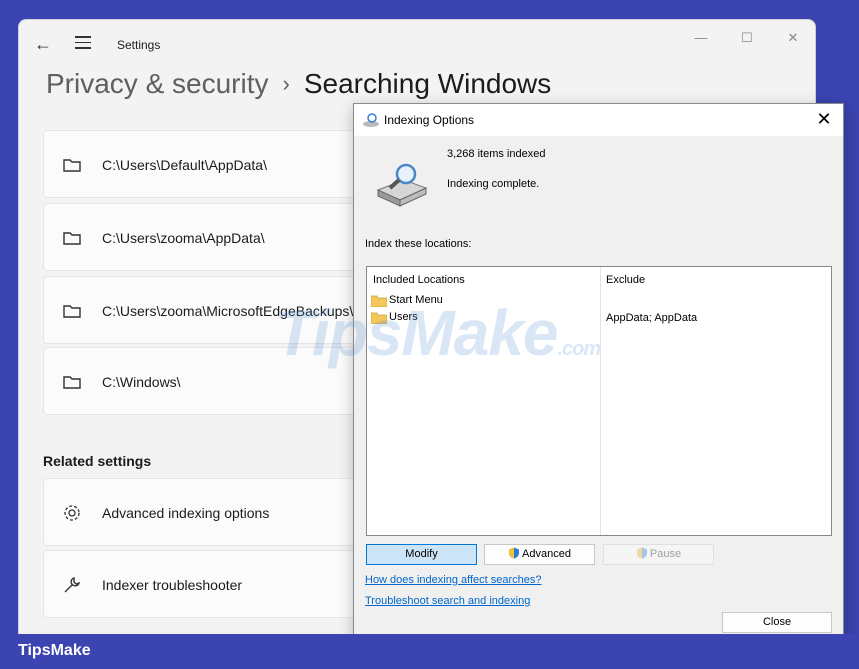 The width and height of the screenshot is (859, 669). What do you see at coordinates (97, 461) in the screenshot?
I see `related-settings-title: Related settings` at bounding box center [97, 461].